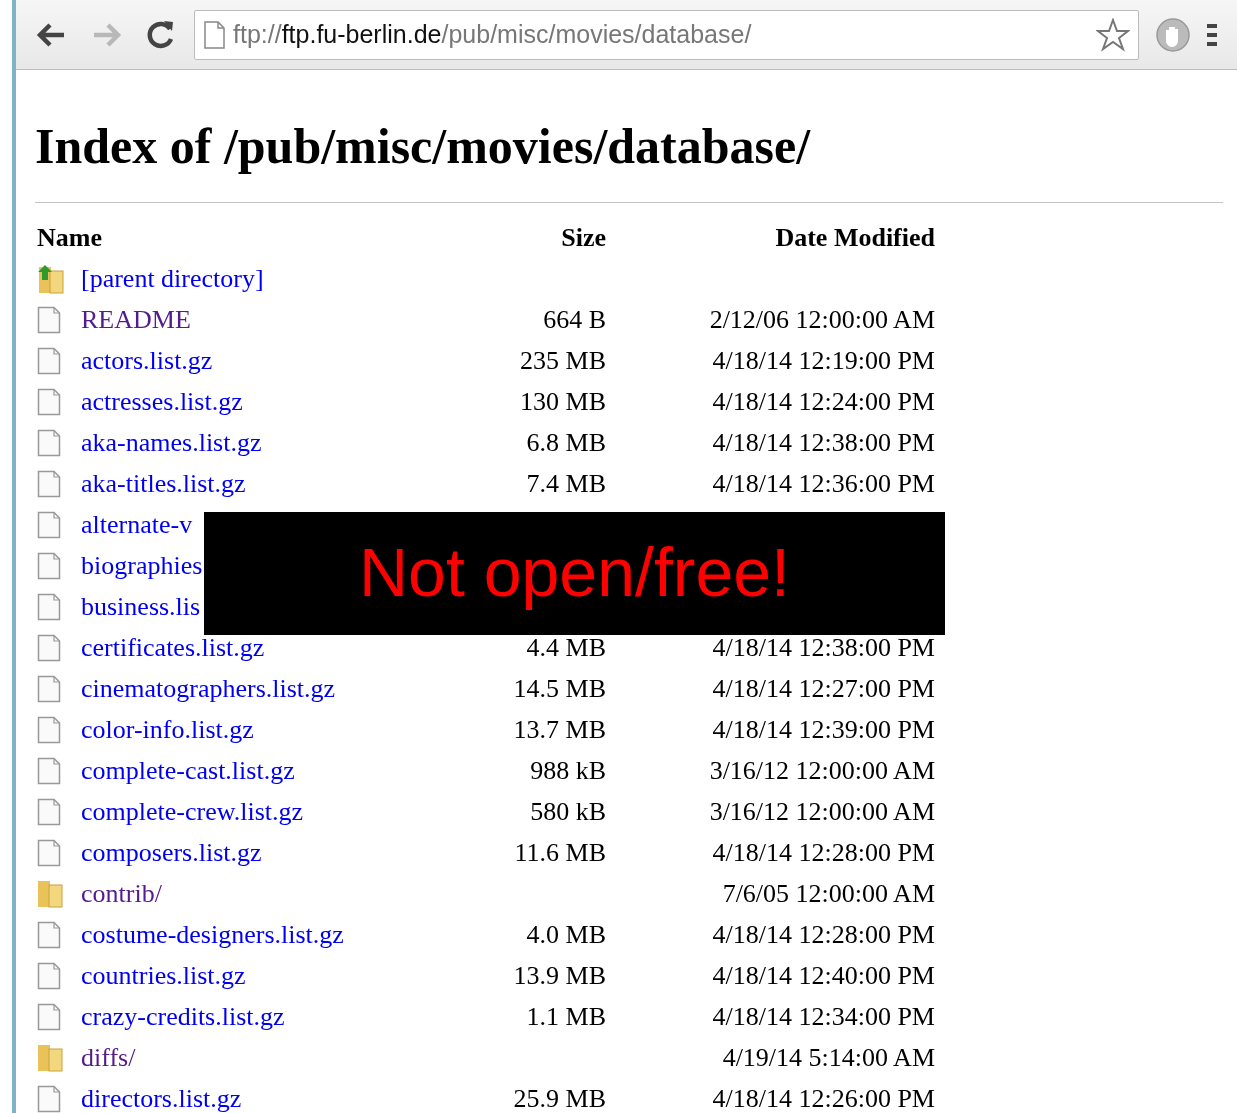  Describe the element at coordinates (566, 647) in the screenshot. I see `file-size: 4.4 MB` at that location.